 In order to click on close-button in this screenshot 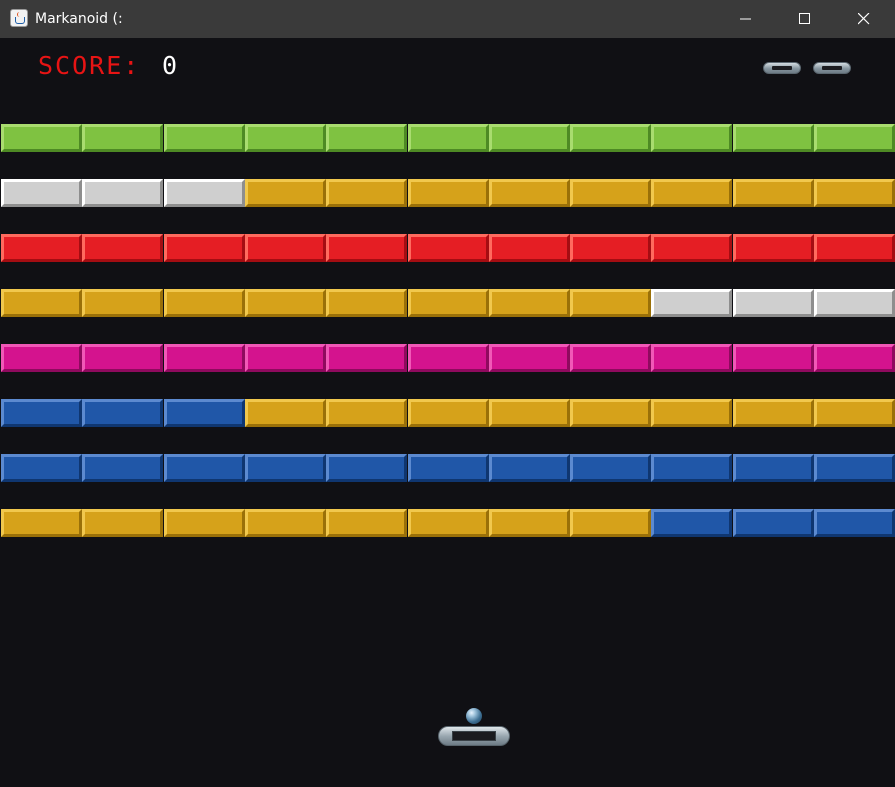, I will do `click(864, 19)`.